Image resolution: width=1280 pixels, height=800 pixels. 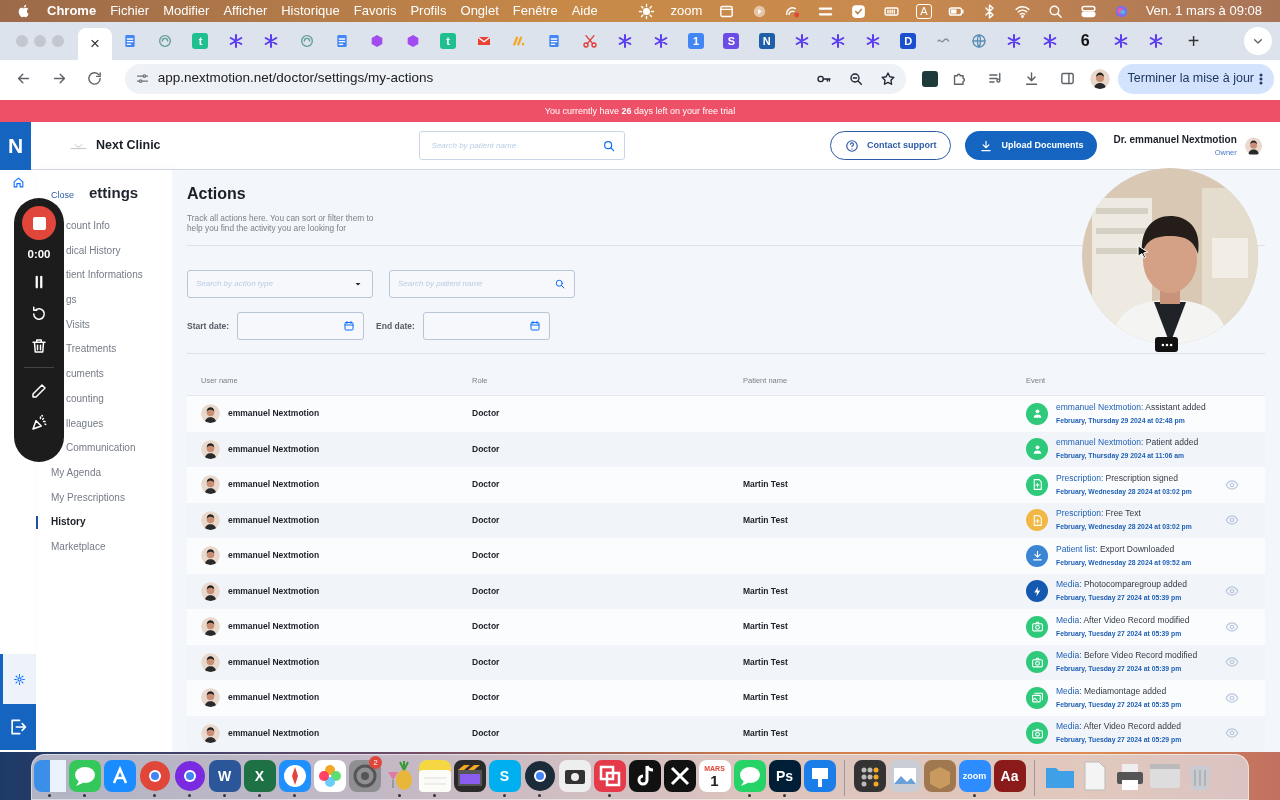 What do you see at coordinates (679, 776) in the screenshot?
I see `cross-icon` at bounding box center [679, 776].